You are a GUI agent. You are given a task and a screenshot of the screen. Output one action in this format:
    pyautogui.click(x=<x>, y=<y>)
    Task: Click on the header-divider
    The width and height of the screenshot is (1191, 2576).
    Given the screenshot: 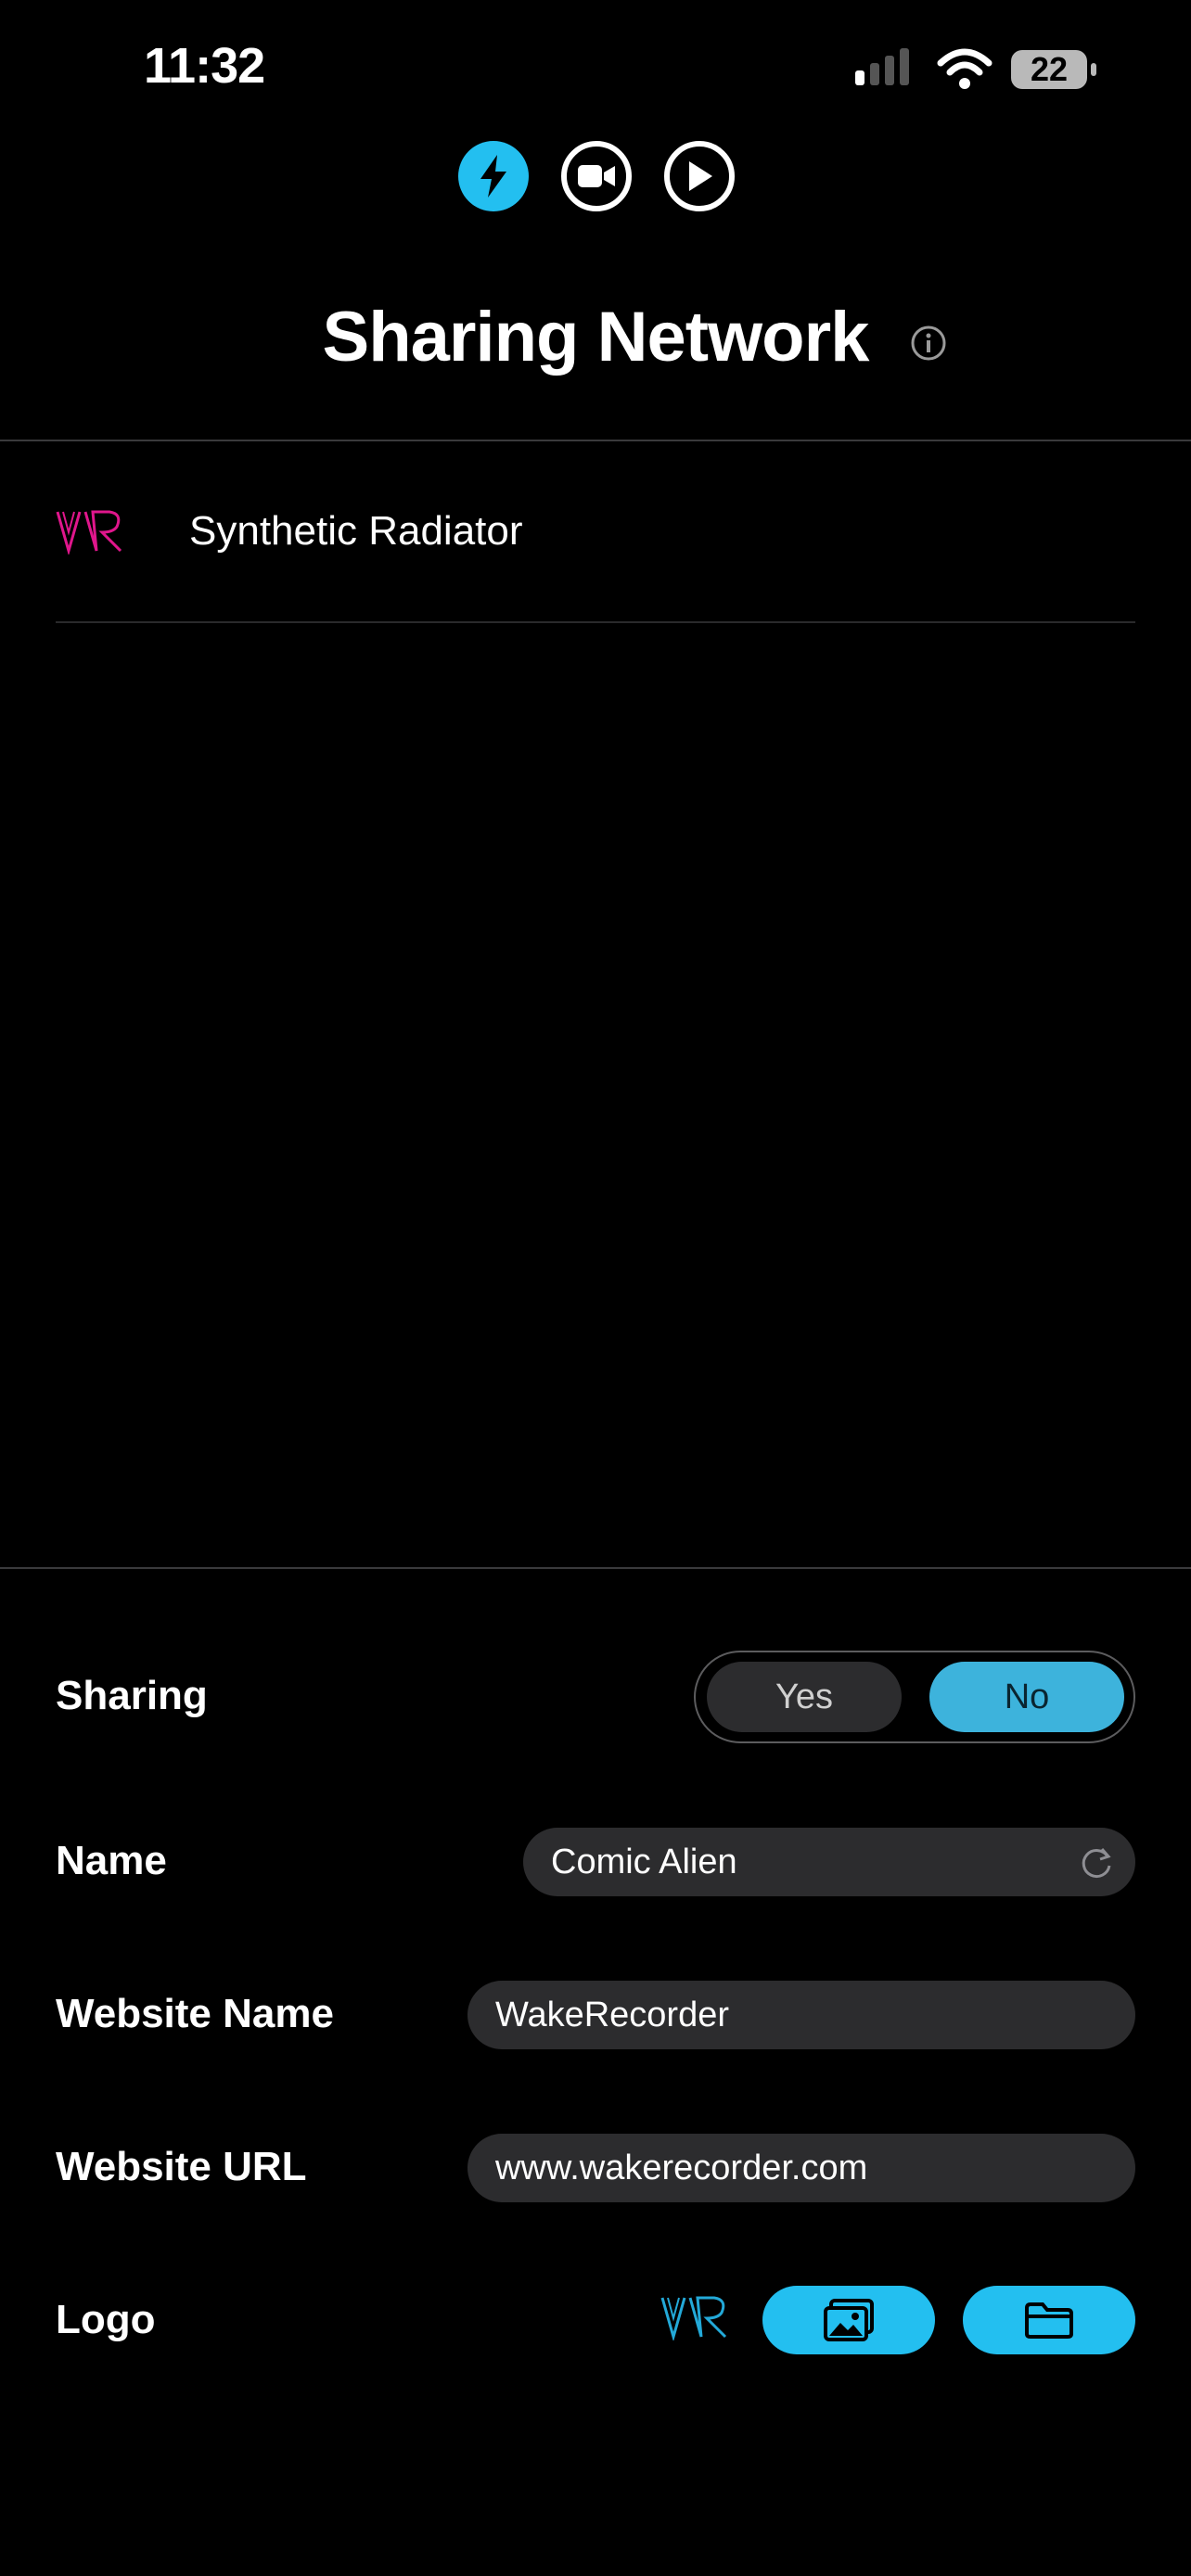 What is the action you would take?
    pyautogui.click(x=595, y=440)
    